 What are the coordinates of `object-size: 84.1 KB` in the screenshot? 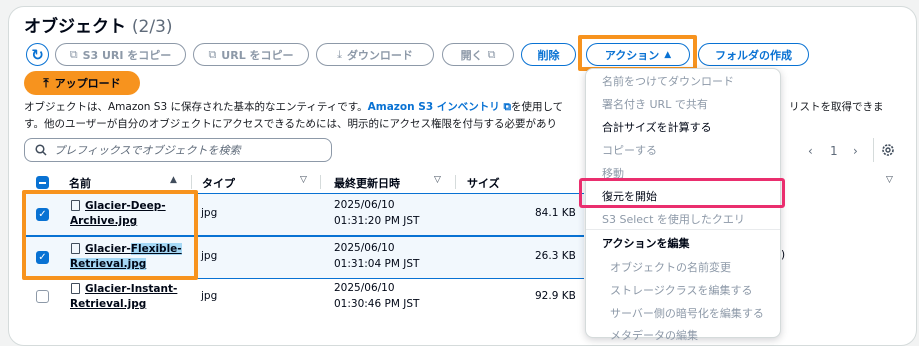 It's located at (555, 213).